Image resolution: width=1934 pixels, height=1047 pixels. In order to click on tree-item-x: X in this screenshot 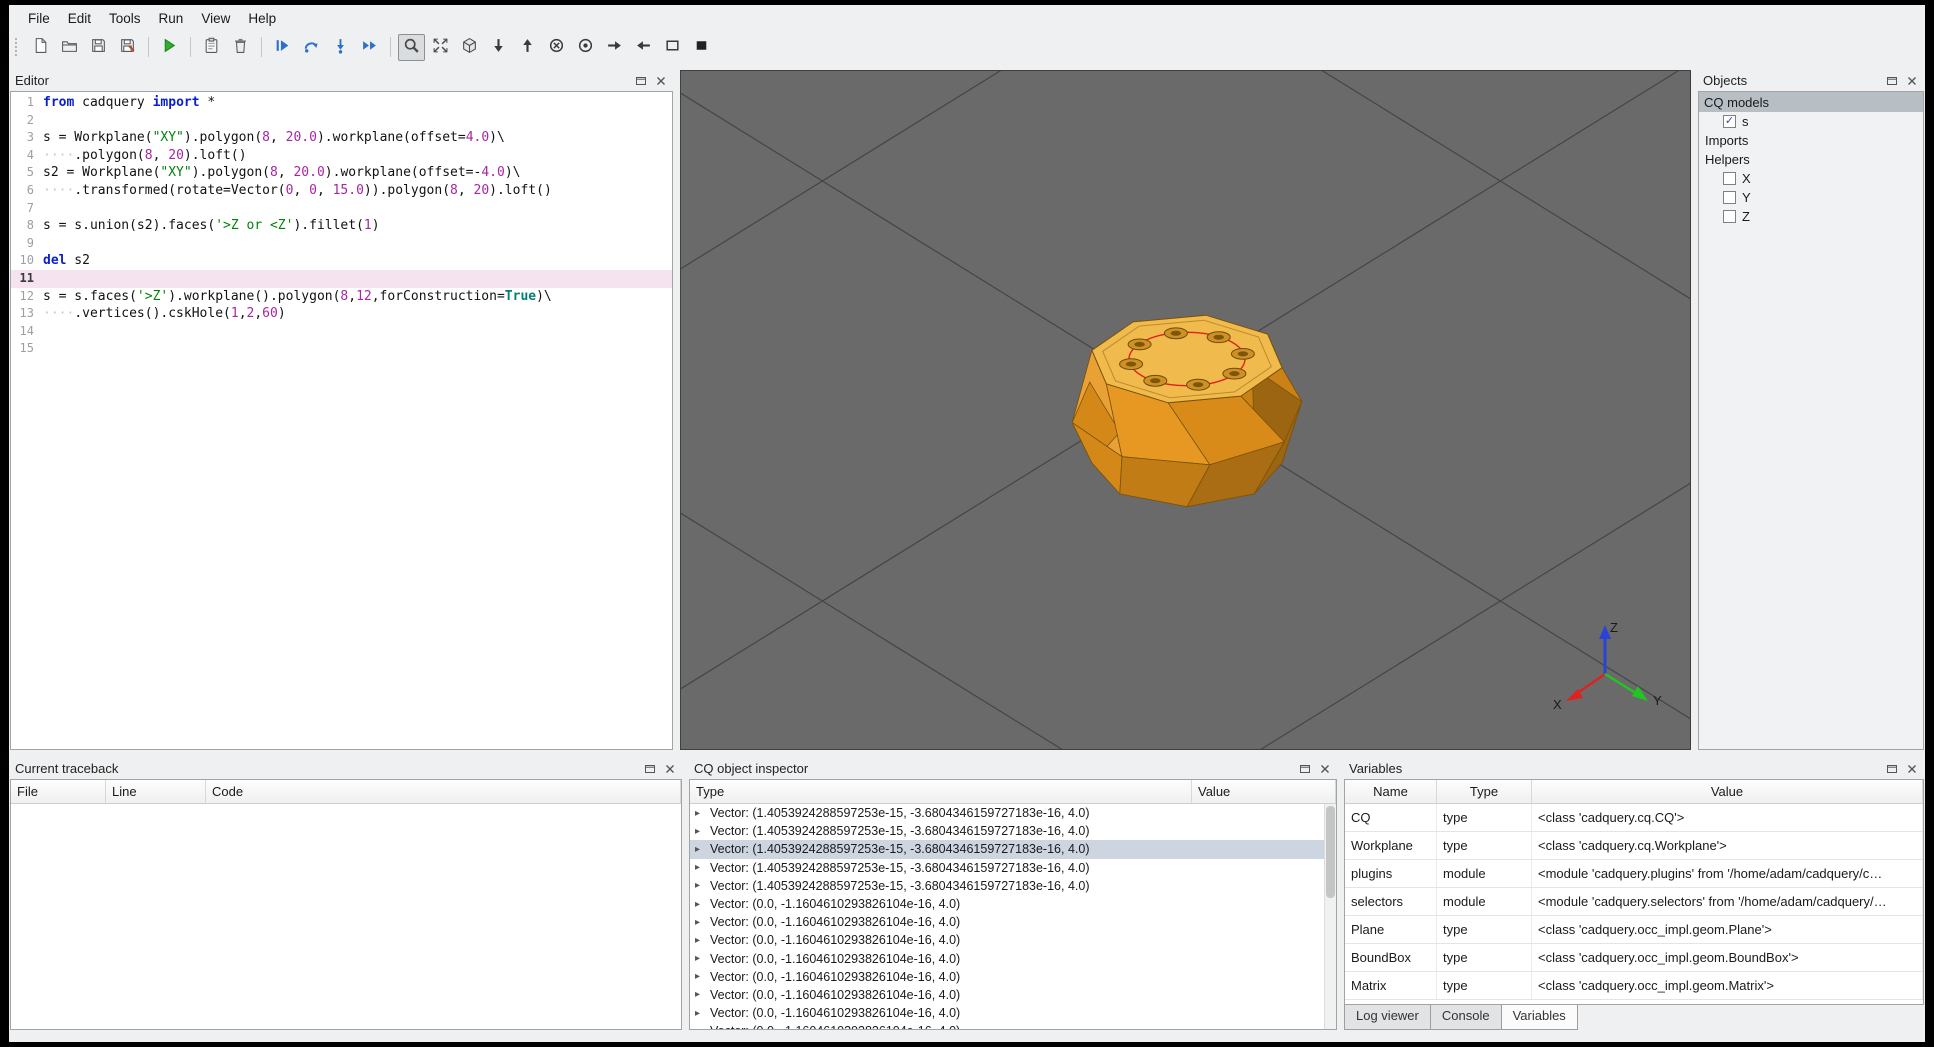, I will do `click(1811, 178)`.